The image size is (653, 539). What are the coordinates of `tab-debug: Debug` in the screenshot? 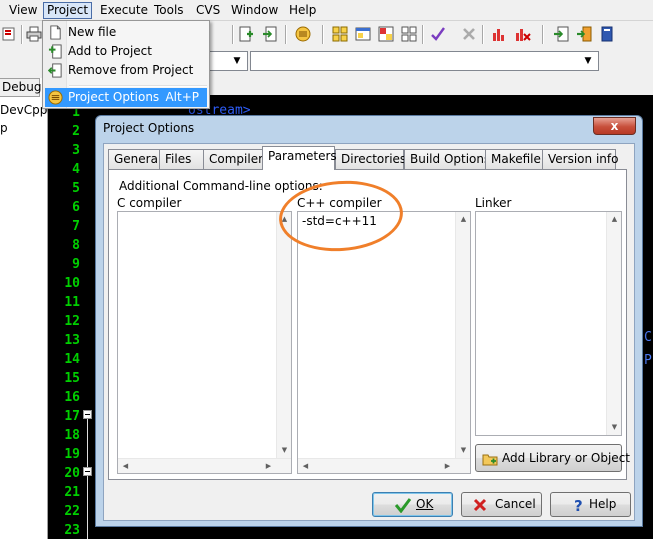 It's located at (20, 87).